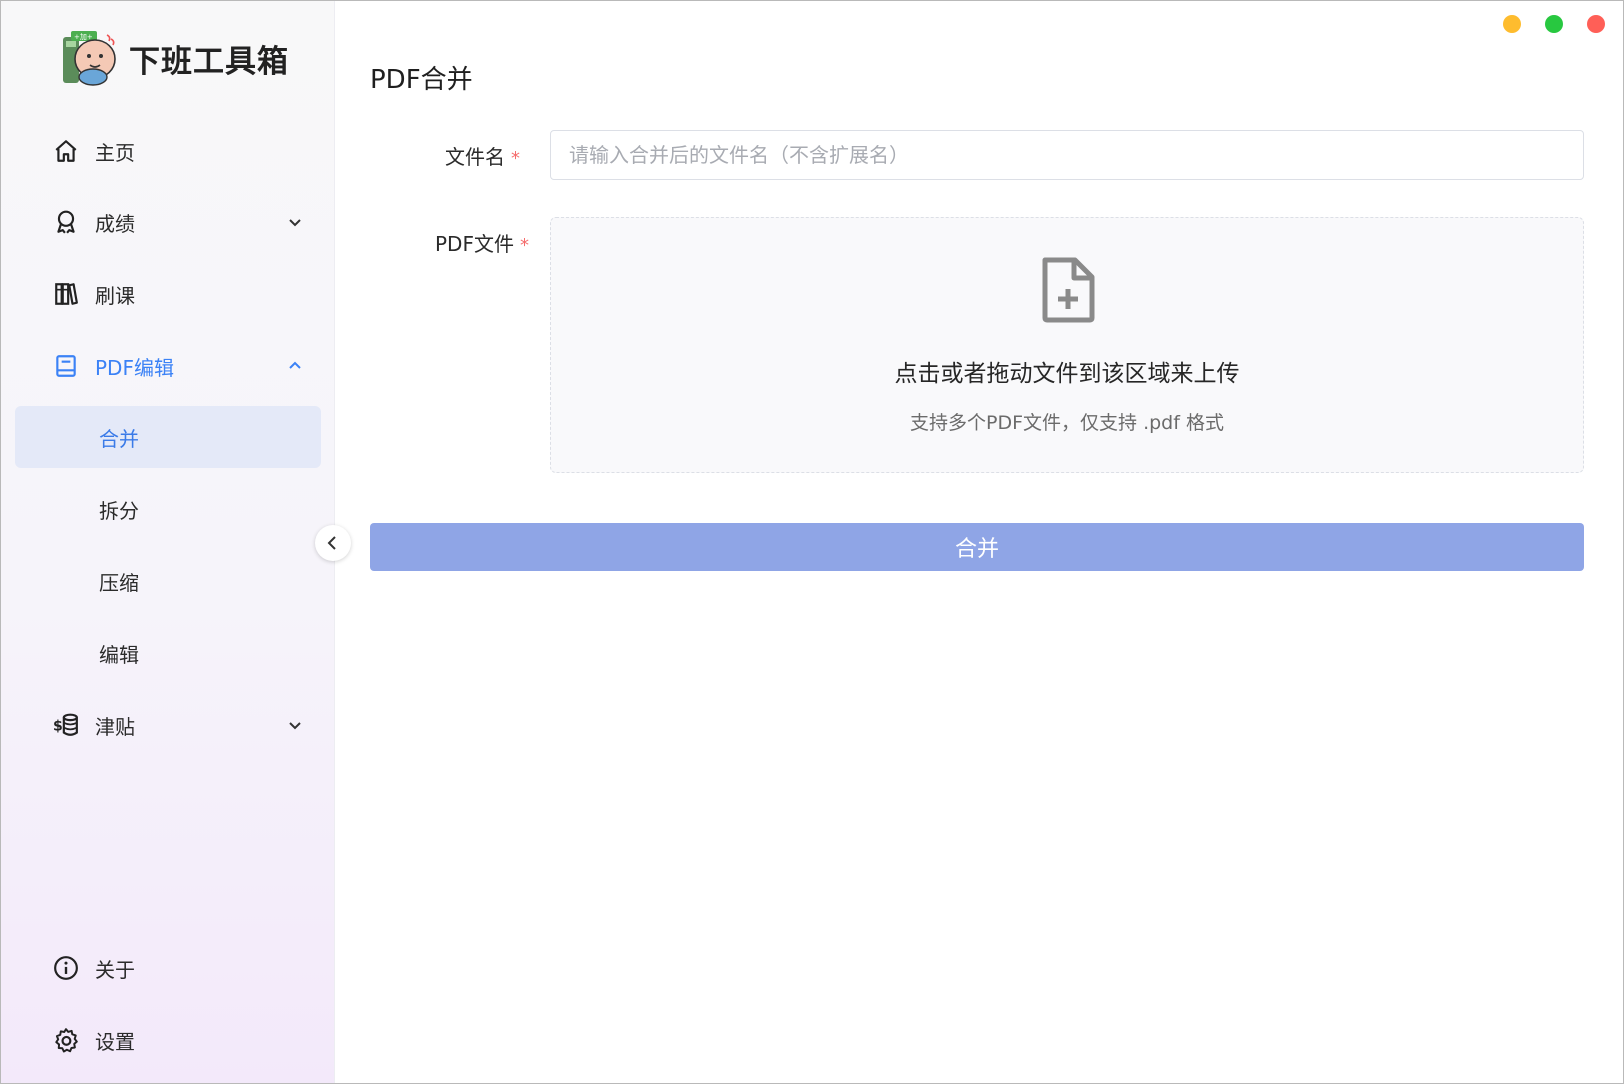  What do you see at coordinates (168, 581) in the screenshot?
I see `sidebar-subitem-compress: 压缩` at bounding box center [168, 581].